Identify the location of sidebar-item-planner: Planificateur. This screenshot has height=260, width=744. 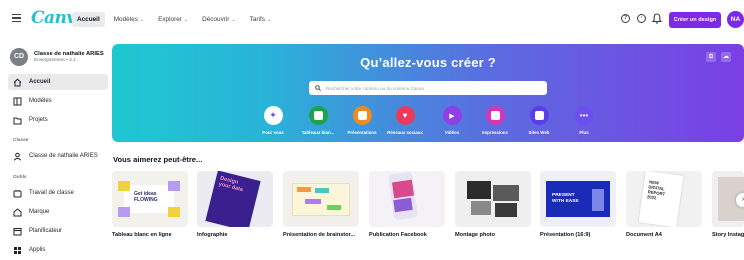
(58, 231).